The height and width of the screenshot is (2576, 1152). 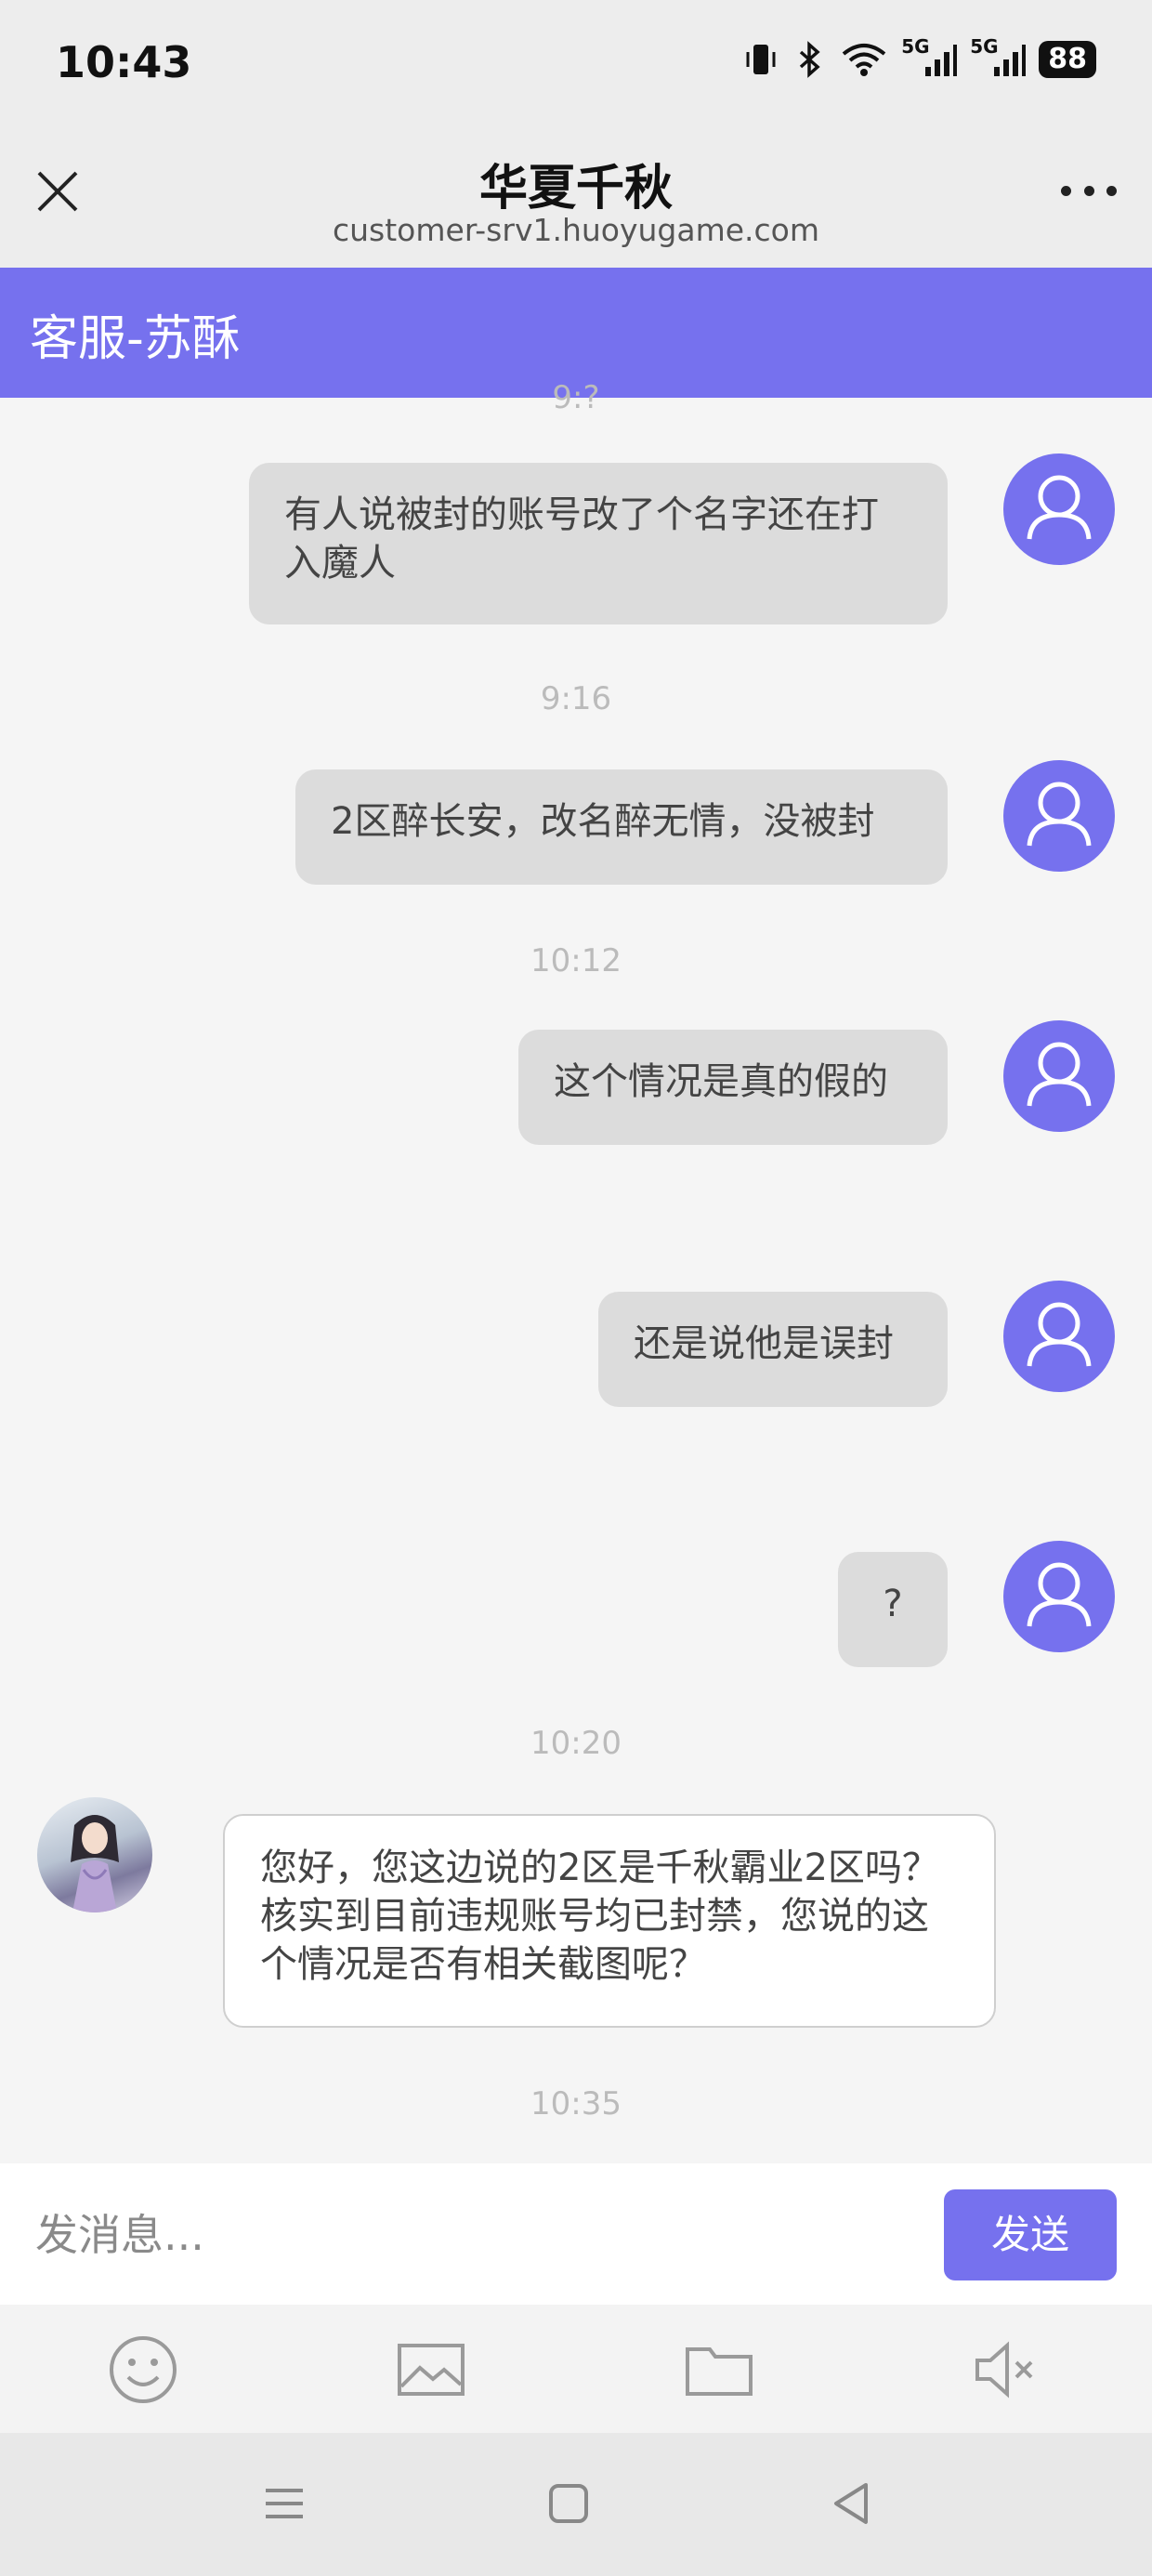 I want to click on message-bubble-user: 有人说被封的账号改了个名字还在打入魔人, so click(x=598, y=543).